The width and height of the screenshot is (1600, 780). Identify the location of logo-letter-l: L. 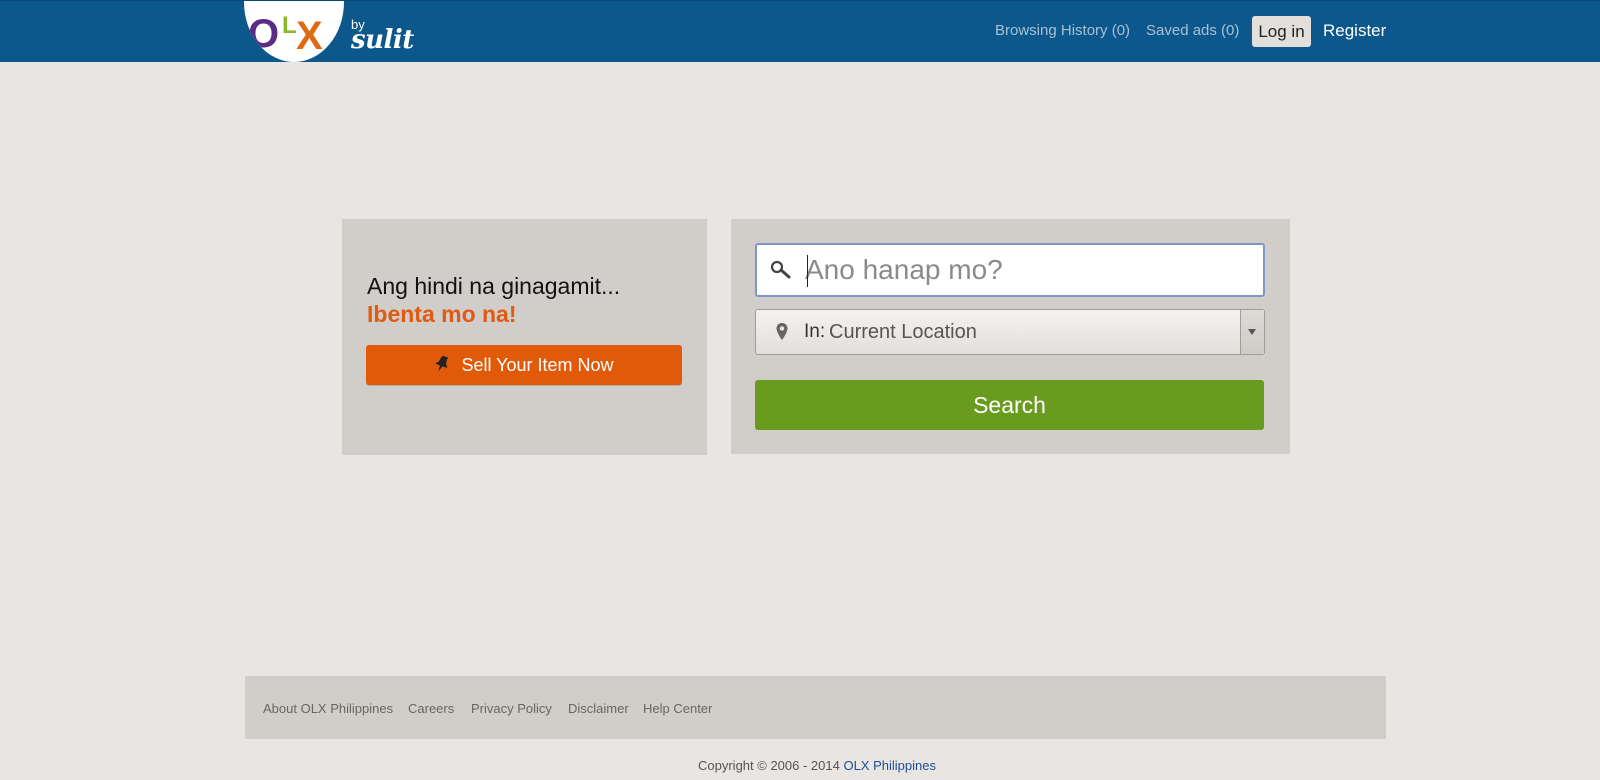
(289, 25).